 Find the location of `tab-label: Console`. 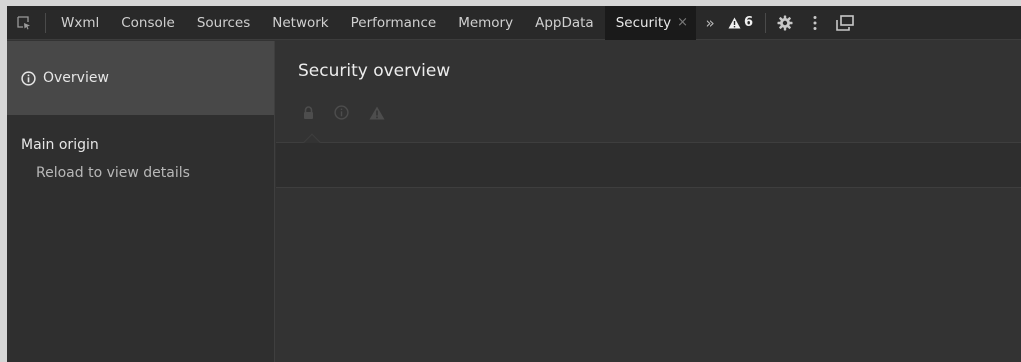

tab-label: Console is located at coordinates (148, 22).